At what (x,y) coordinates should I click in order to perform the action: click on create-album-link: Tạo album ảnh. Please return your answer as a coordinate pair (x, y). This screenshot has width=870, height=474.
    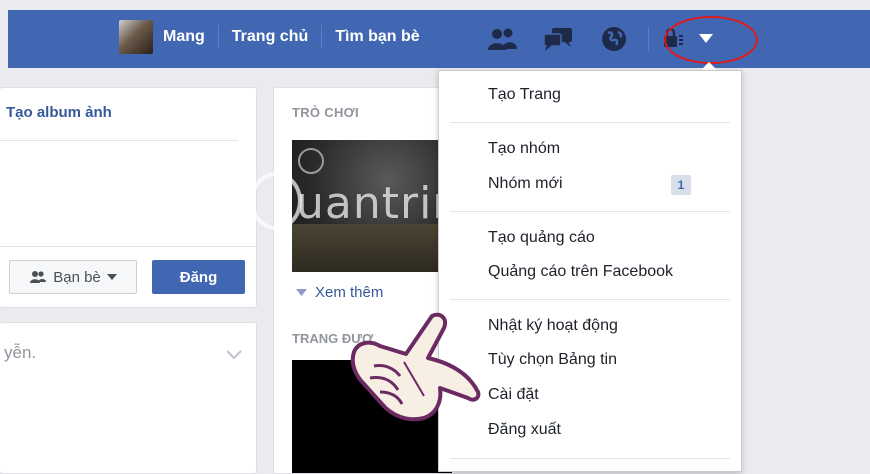
    Looking at the image, I should click on (59, 112).